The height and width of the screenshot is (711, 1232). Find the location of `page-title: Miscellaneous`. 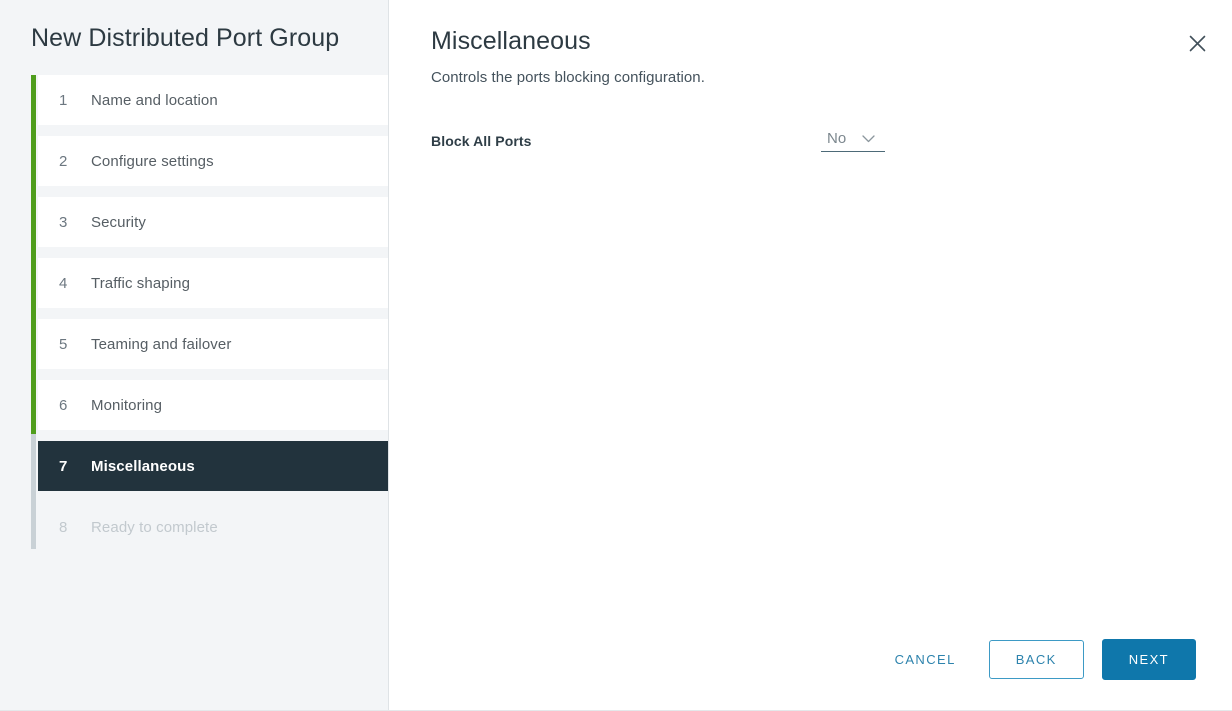

page-title: Miscellaneous is located at coordinates (511, 41).